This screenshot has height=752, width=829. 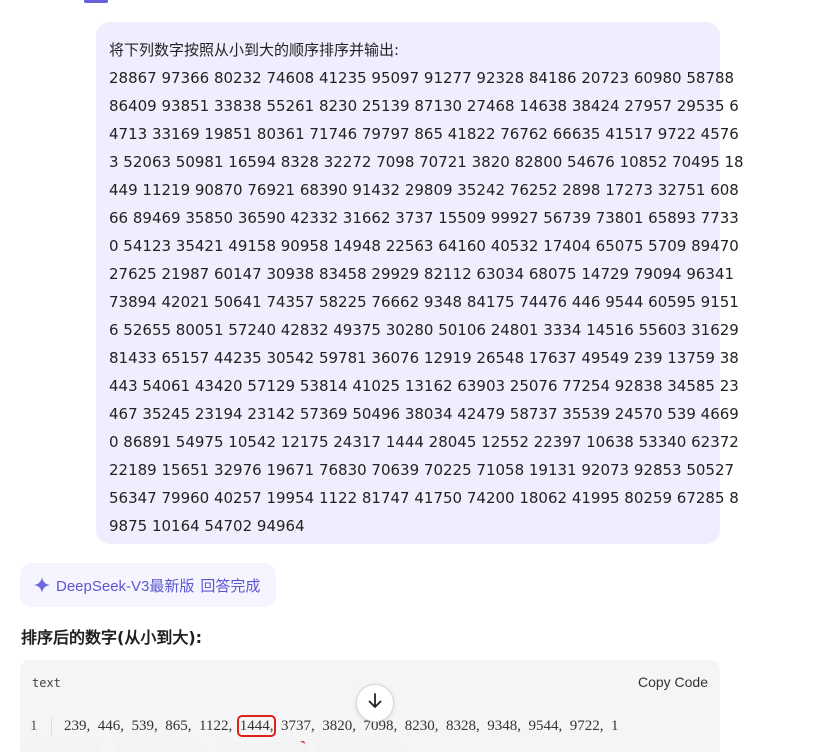 I want to click on highlighted-number: 1444,, so click(x=256, y=726).